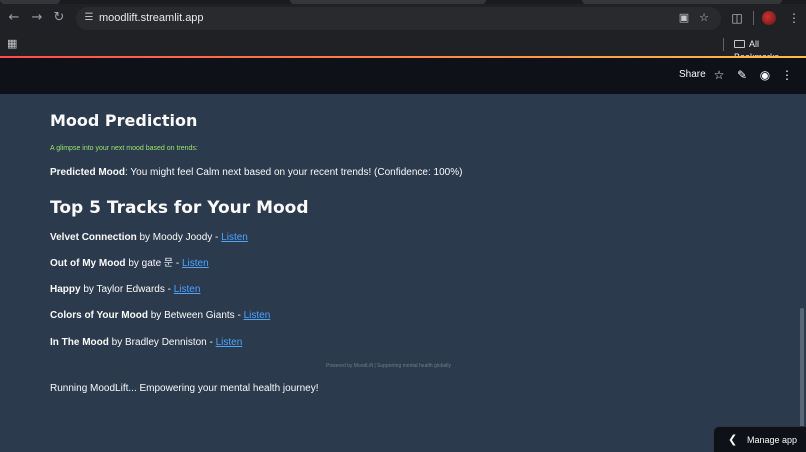 The width and height of the screenshot is (806, 452). Describe the element at coordinates (179, 208) in the screenshot. I see `top-tracks-heading: Top 5 Tracks for Your Mood` at that location.